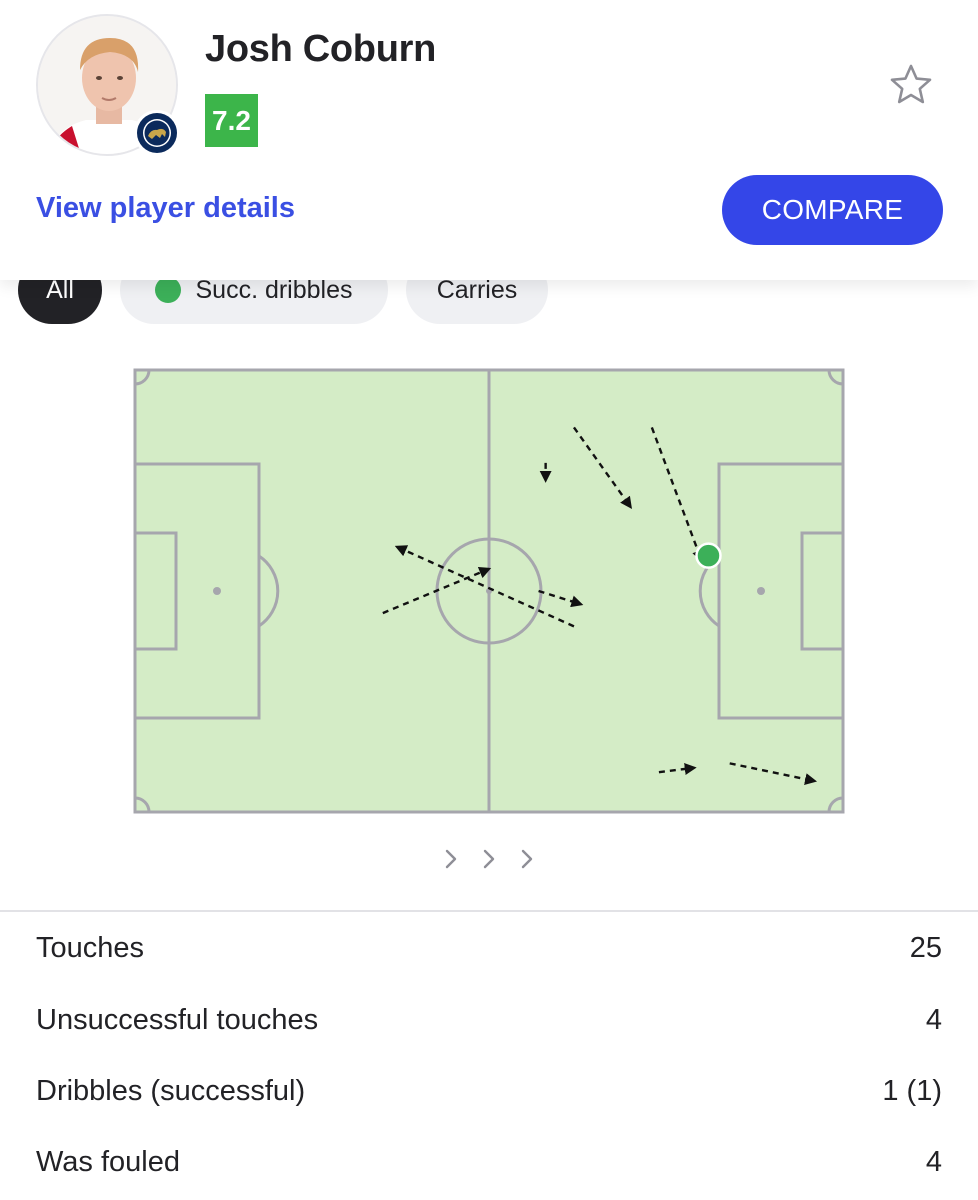 The width and height of the screenshot is (978, 1200). What do you see at coordinates (231, 120) in the screenshot?
I see `rating-badge: 7.2` at bounding box center [231, 120].